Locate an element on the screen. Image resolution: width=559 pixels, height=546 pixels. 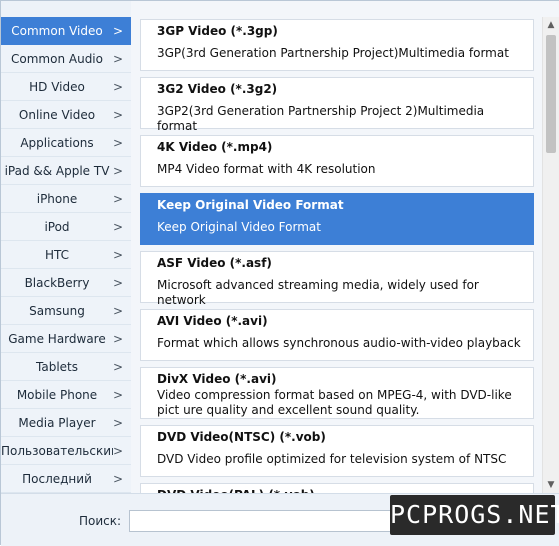
sidebar-item-label: BlackBerry is located at coordinates (57, 283).